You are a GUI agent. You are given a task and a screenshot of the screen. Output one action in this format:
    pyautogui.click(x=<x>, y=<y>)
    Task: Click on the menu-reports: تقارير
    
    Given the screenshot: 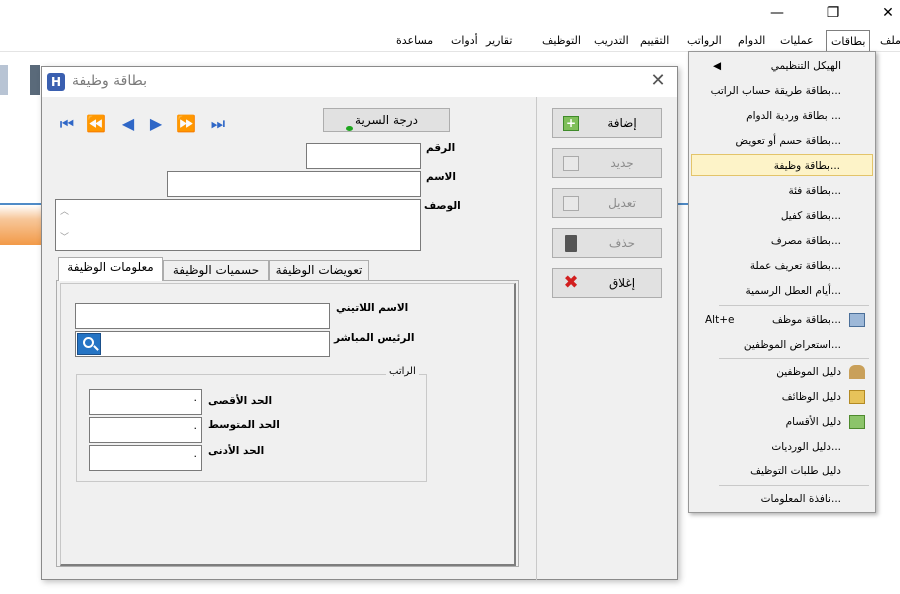 What is the action you would take?
    pyautogui.click(x=499, y=41)
    